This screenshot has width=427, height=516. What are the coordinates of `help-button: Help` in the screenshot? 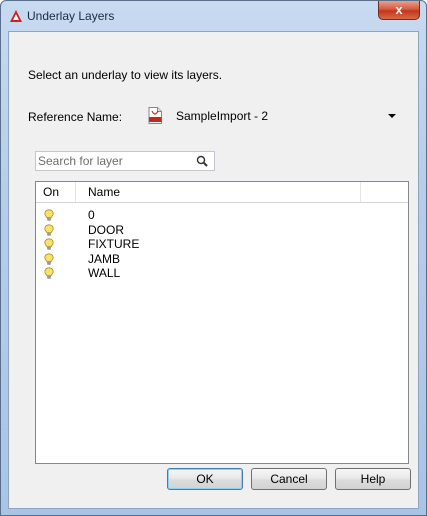 It's located at (373, 479).